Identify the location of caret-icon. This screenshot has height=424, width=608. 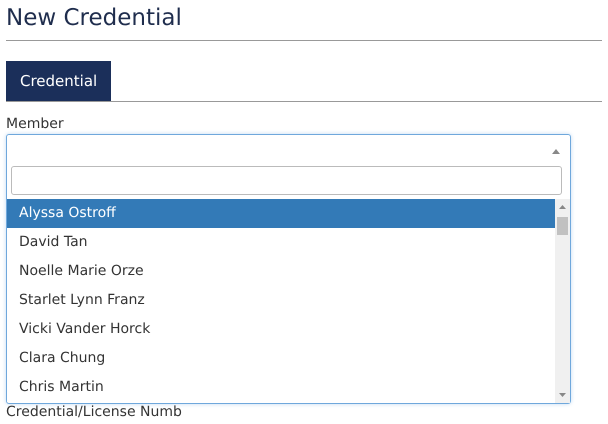
(556, 151).